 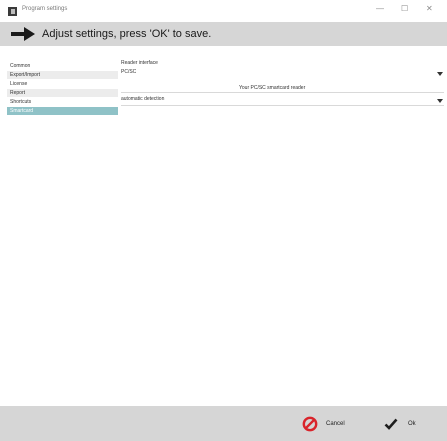 I want to click on instruction-text: Adjust settings, press 'OK' to save., so click(x=127, y=34).